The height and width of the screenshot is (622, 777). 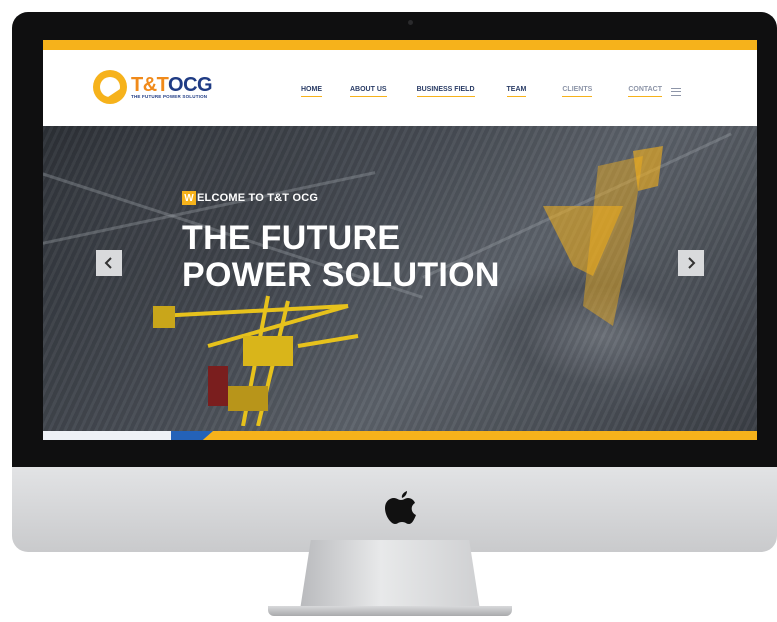 What do you see at coordinates (390, 611) in the screenshot?
I see `monitor-stand-base` at bounding box center [390, 611].